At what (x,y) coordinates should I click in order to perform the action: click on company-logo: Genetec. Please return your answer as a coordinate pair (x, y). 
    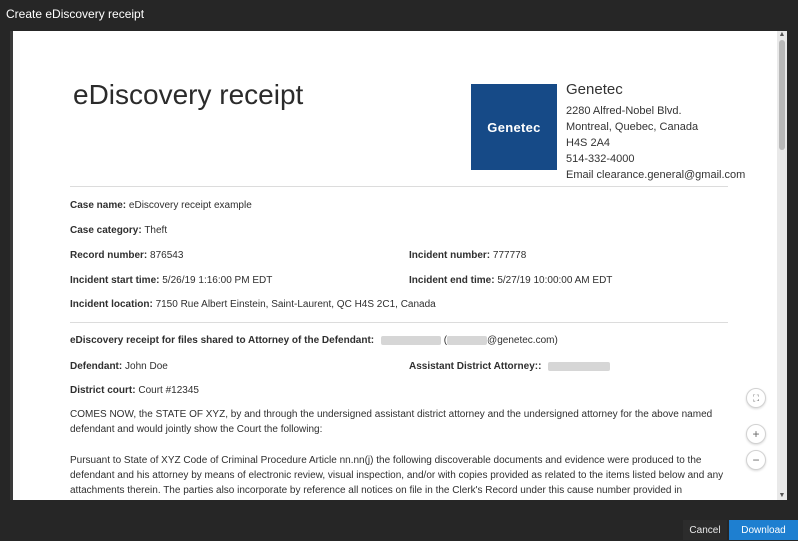
    Looking at the image, I should click on (514, 127).